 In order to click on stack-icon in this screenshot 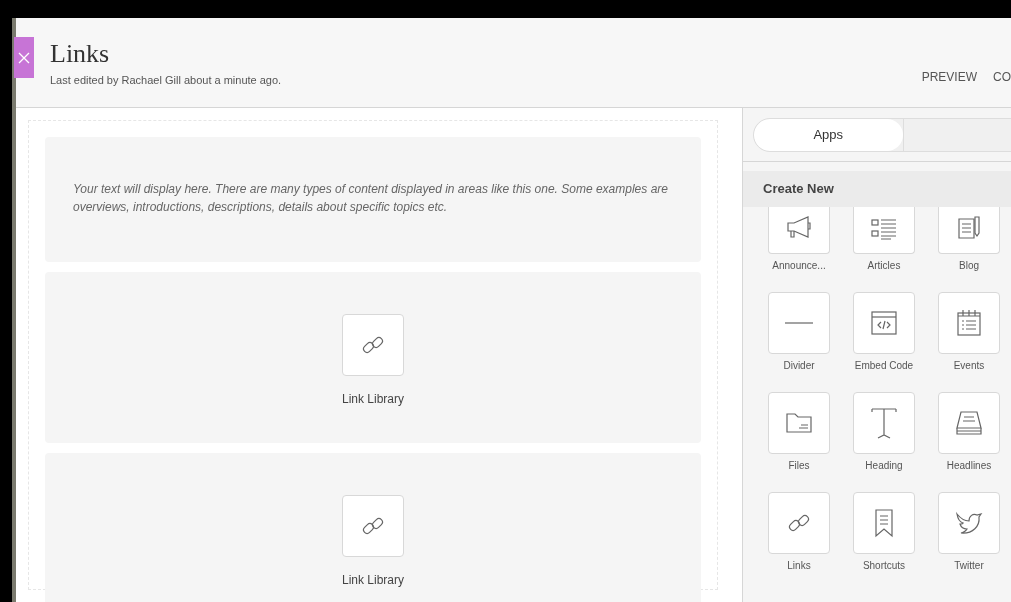, I will do `click(969, 423)`.